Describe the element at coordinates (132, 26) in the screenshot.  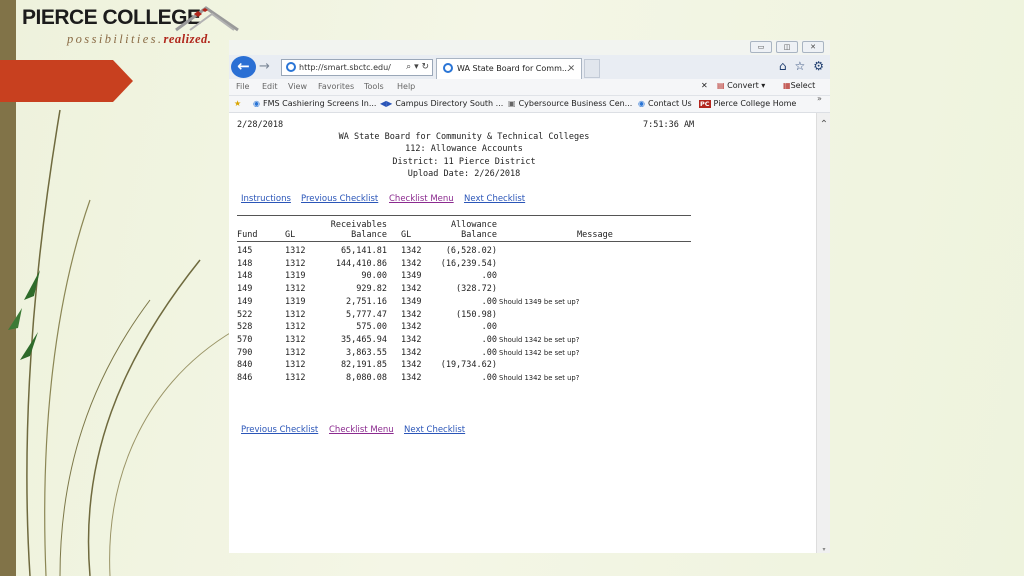
I see `pierce-college-logo: PIERCE COLLEGE possibilities.realized.` at that location.